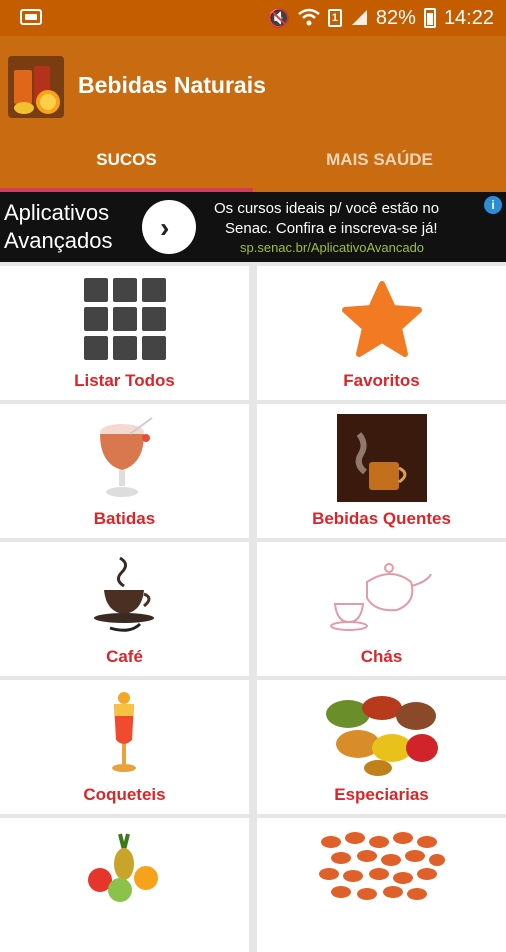 The height and width of the screenshot is (952, 506). I want to click on ad-info-icon: i, so click(493, 205).